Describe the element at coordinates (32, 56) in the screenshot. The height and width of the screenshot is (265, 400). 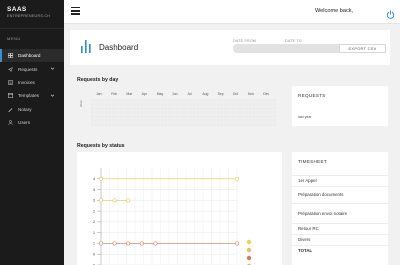
I see `sidebar-item-dashboard: Dashboard` at that location.